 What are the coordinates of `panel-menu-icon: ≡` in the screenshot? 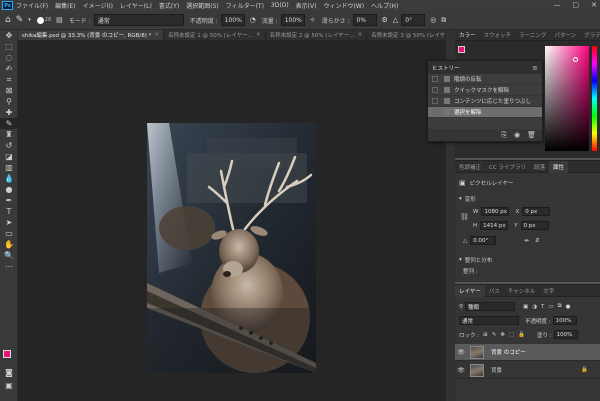 It's located at (535, 68).